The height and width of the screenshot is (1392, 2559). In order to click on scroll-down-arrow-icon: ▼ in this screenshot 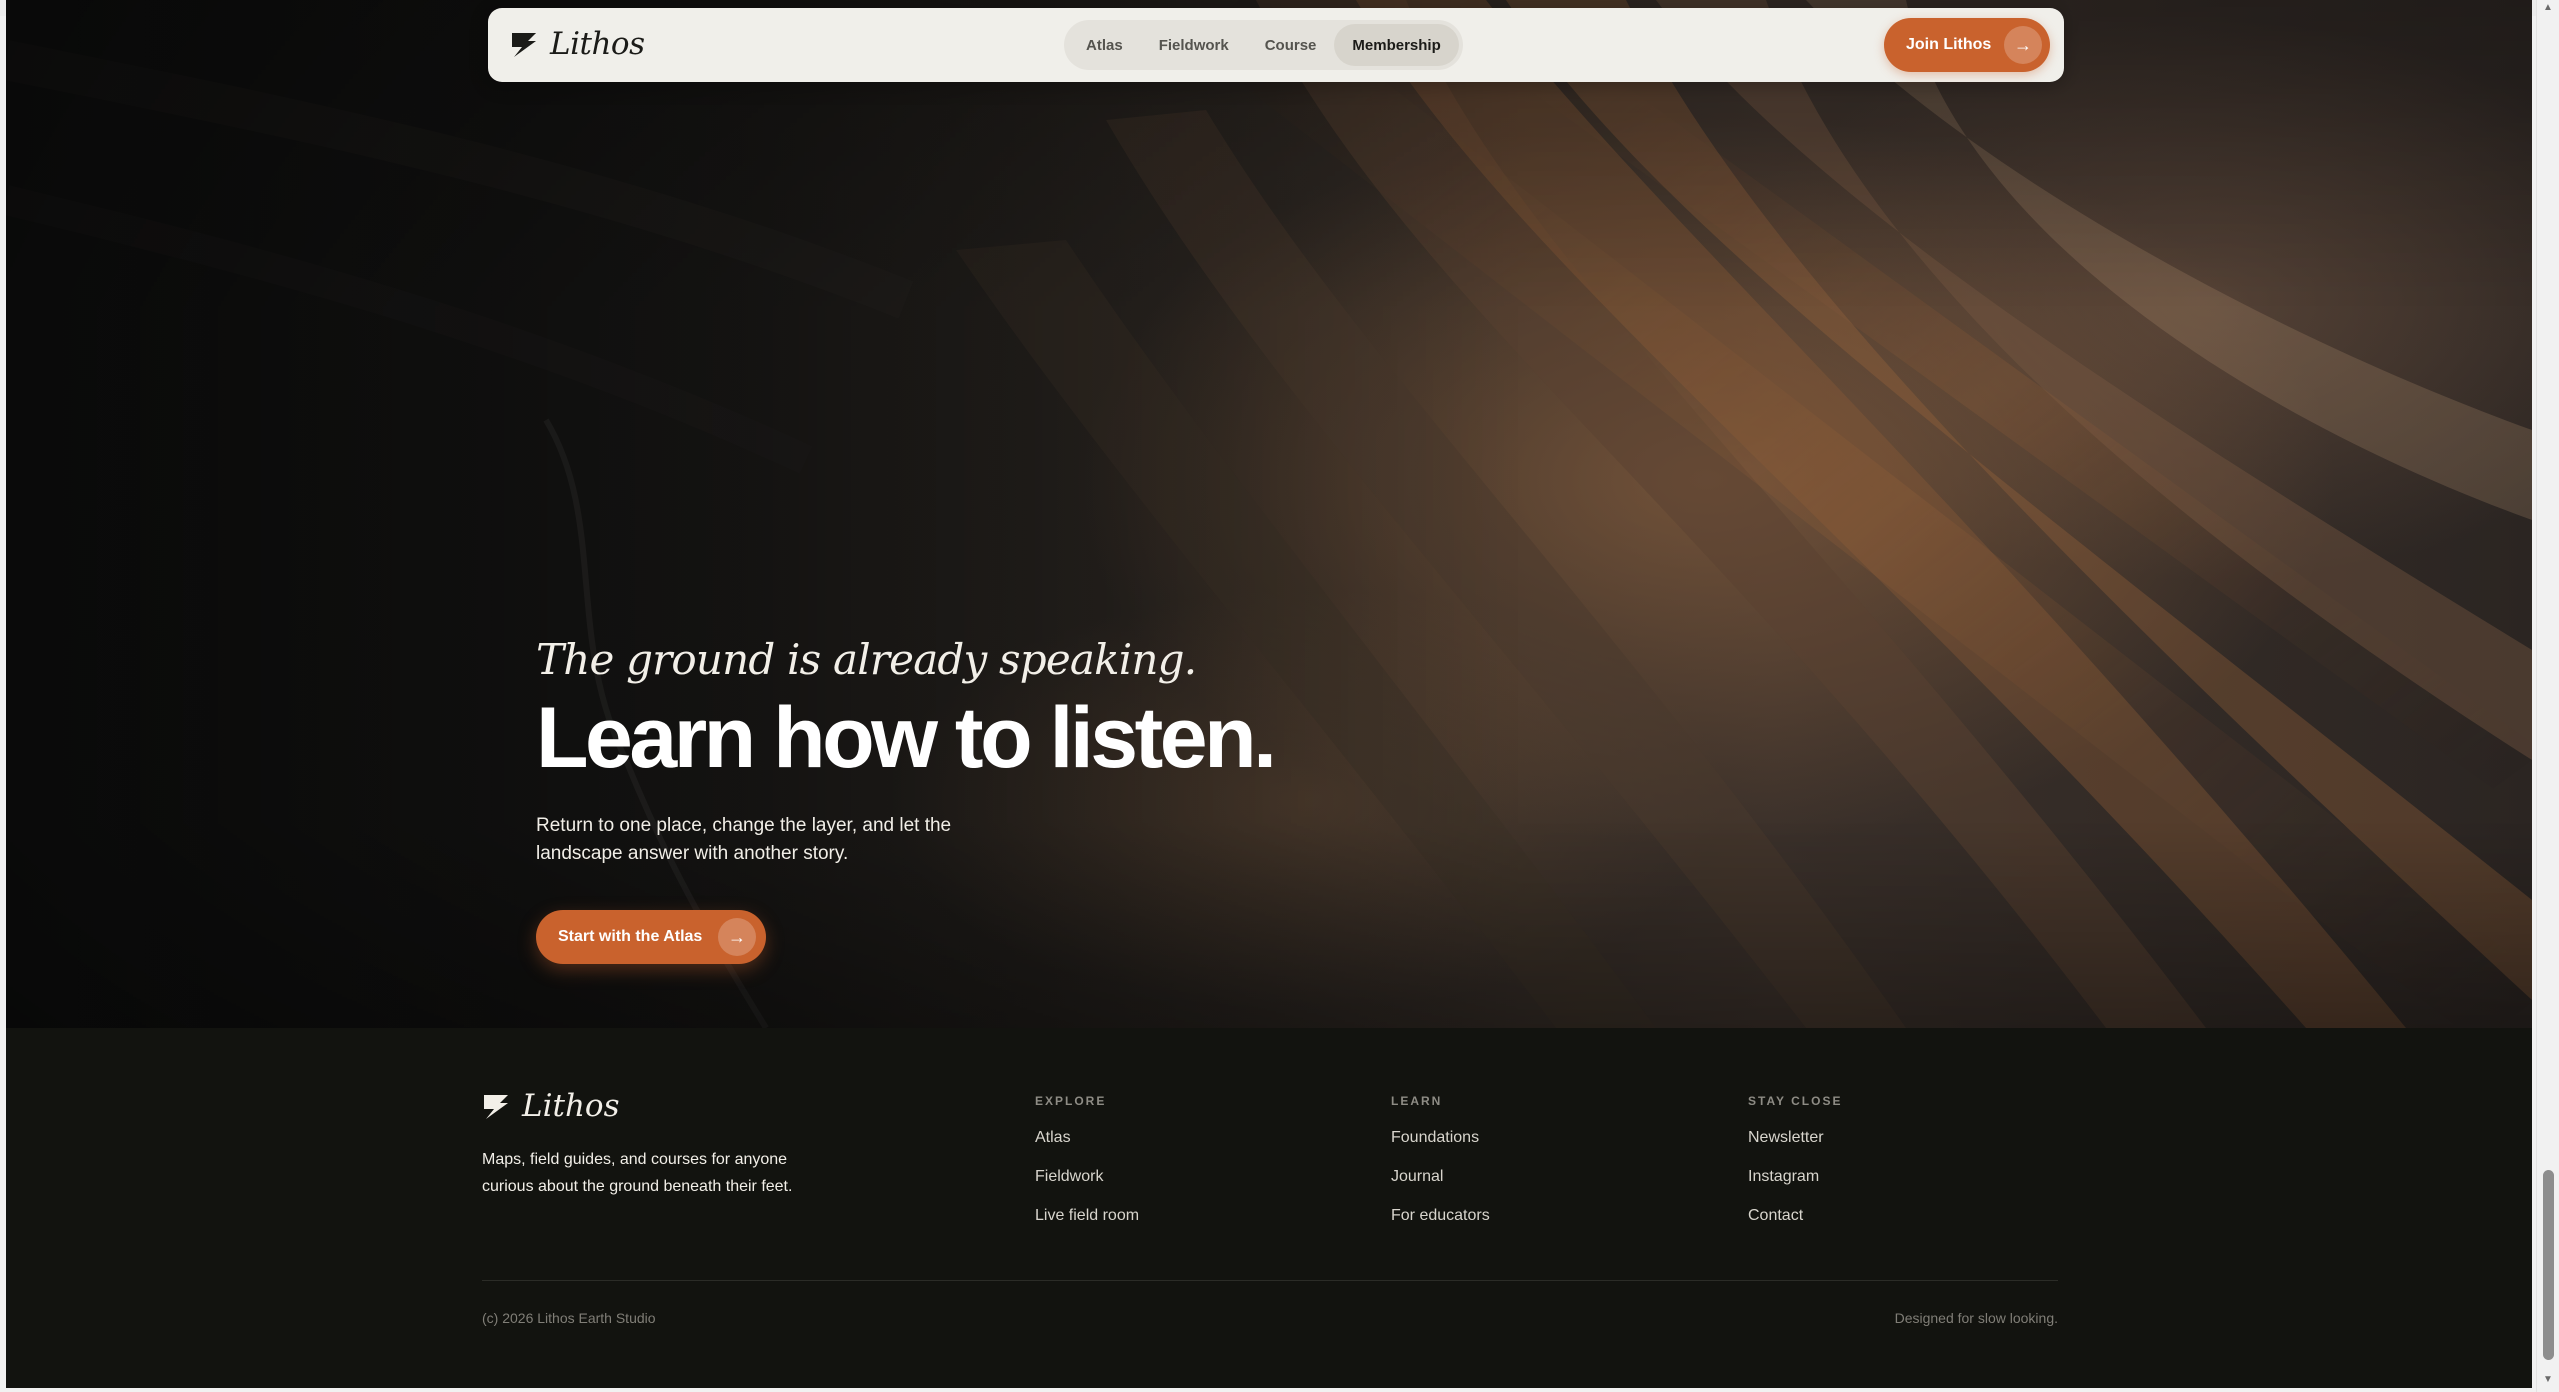, I will do `click(2548, 1379)`.